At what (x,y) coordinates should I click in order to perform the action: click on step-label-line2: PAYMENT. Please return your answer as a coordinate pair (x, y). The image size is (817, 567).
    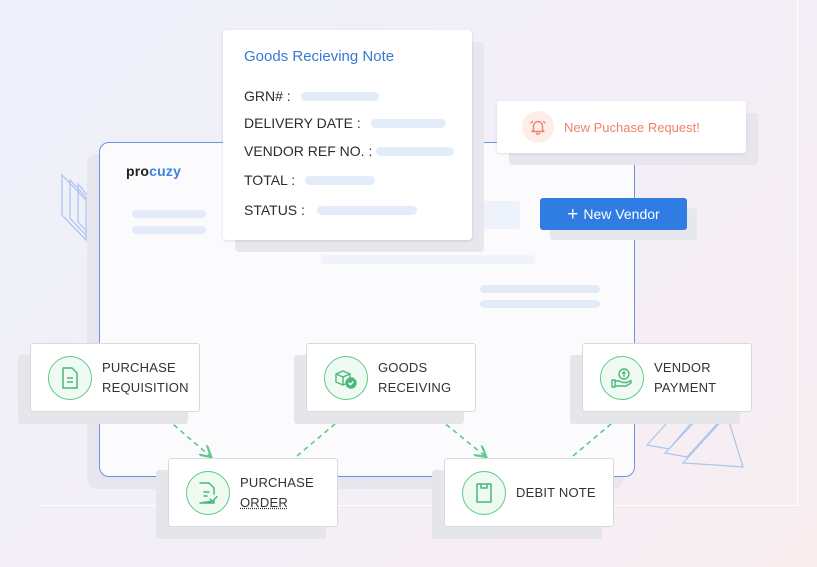
    Looking at the image, I should click on (685, 387).